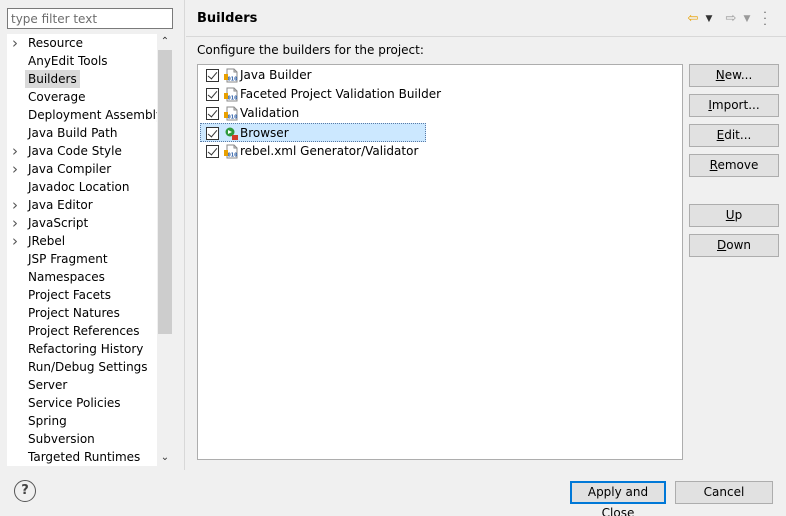 The image size is (786, 516). What do you see at coordinates (734, 215) in the screenshot?
I see `up-button: Up` at bounding box center [734, 215].